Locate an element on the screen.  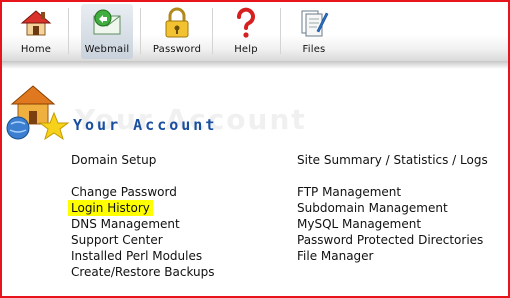
toolbar-files-button: Files is located at coordinates (314, 31).